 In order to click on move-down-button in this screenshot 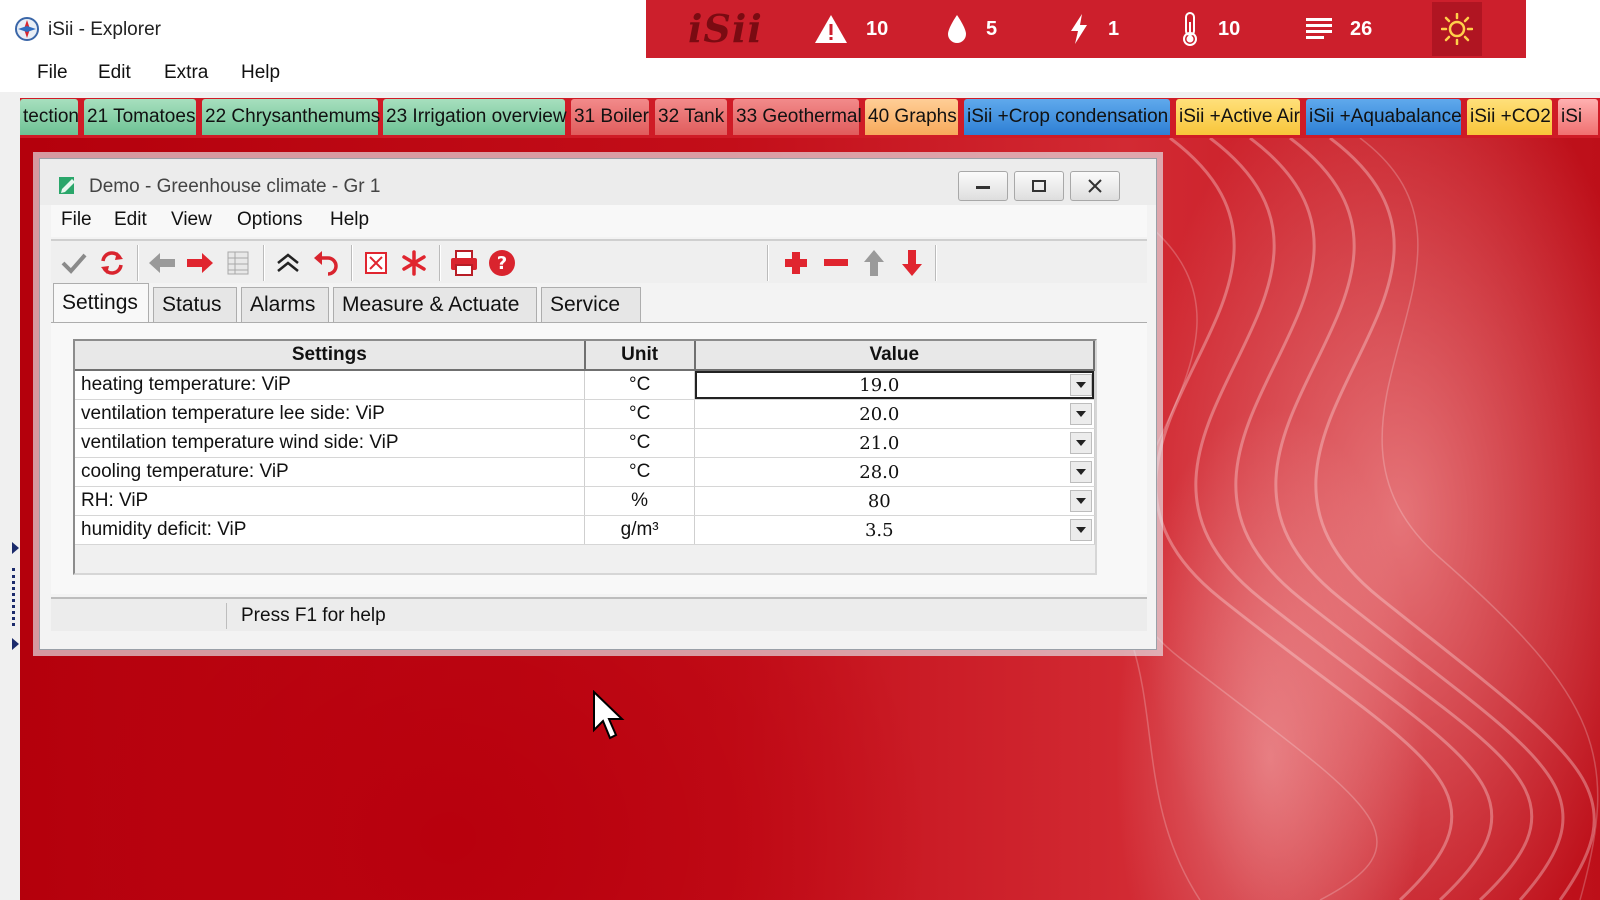, I will do `click(912, 263)`.